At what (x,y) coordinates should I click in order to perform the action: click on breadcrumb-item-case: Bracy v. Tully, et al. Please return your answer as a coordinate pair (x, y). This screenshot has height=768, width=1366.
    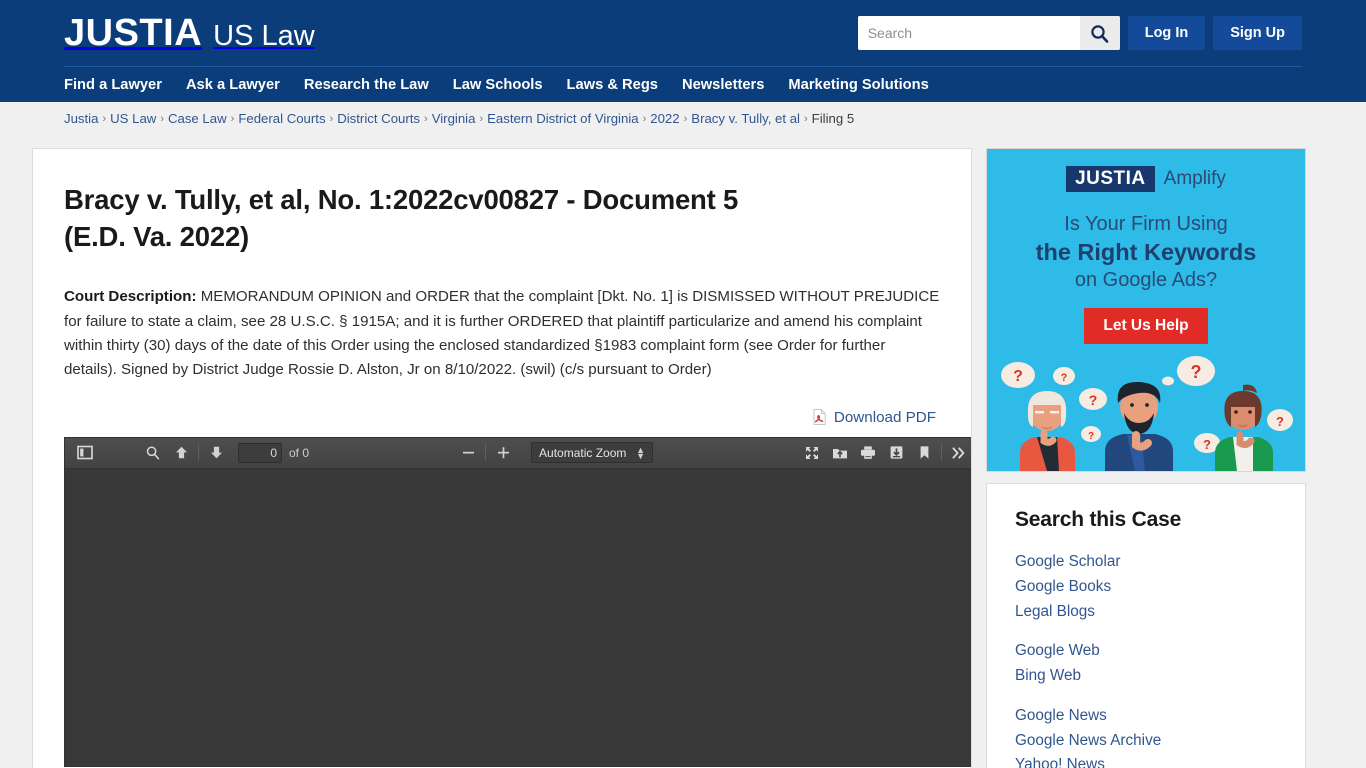
    Looking at the image, I should click on (745, 118).